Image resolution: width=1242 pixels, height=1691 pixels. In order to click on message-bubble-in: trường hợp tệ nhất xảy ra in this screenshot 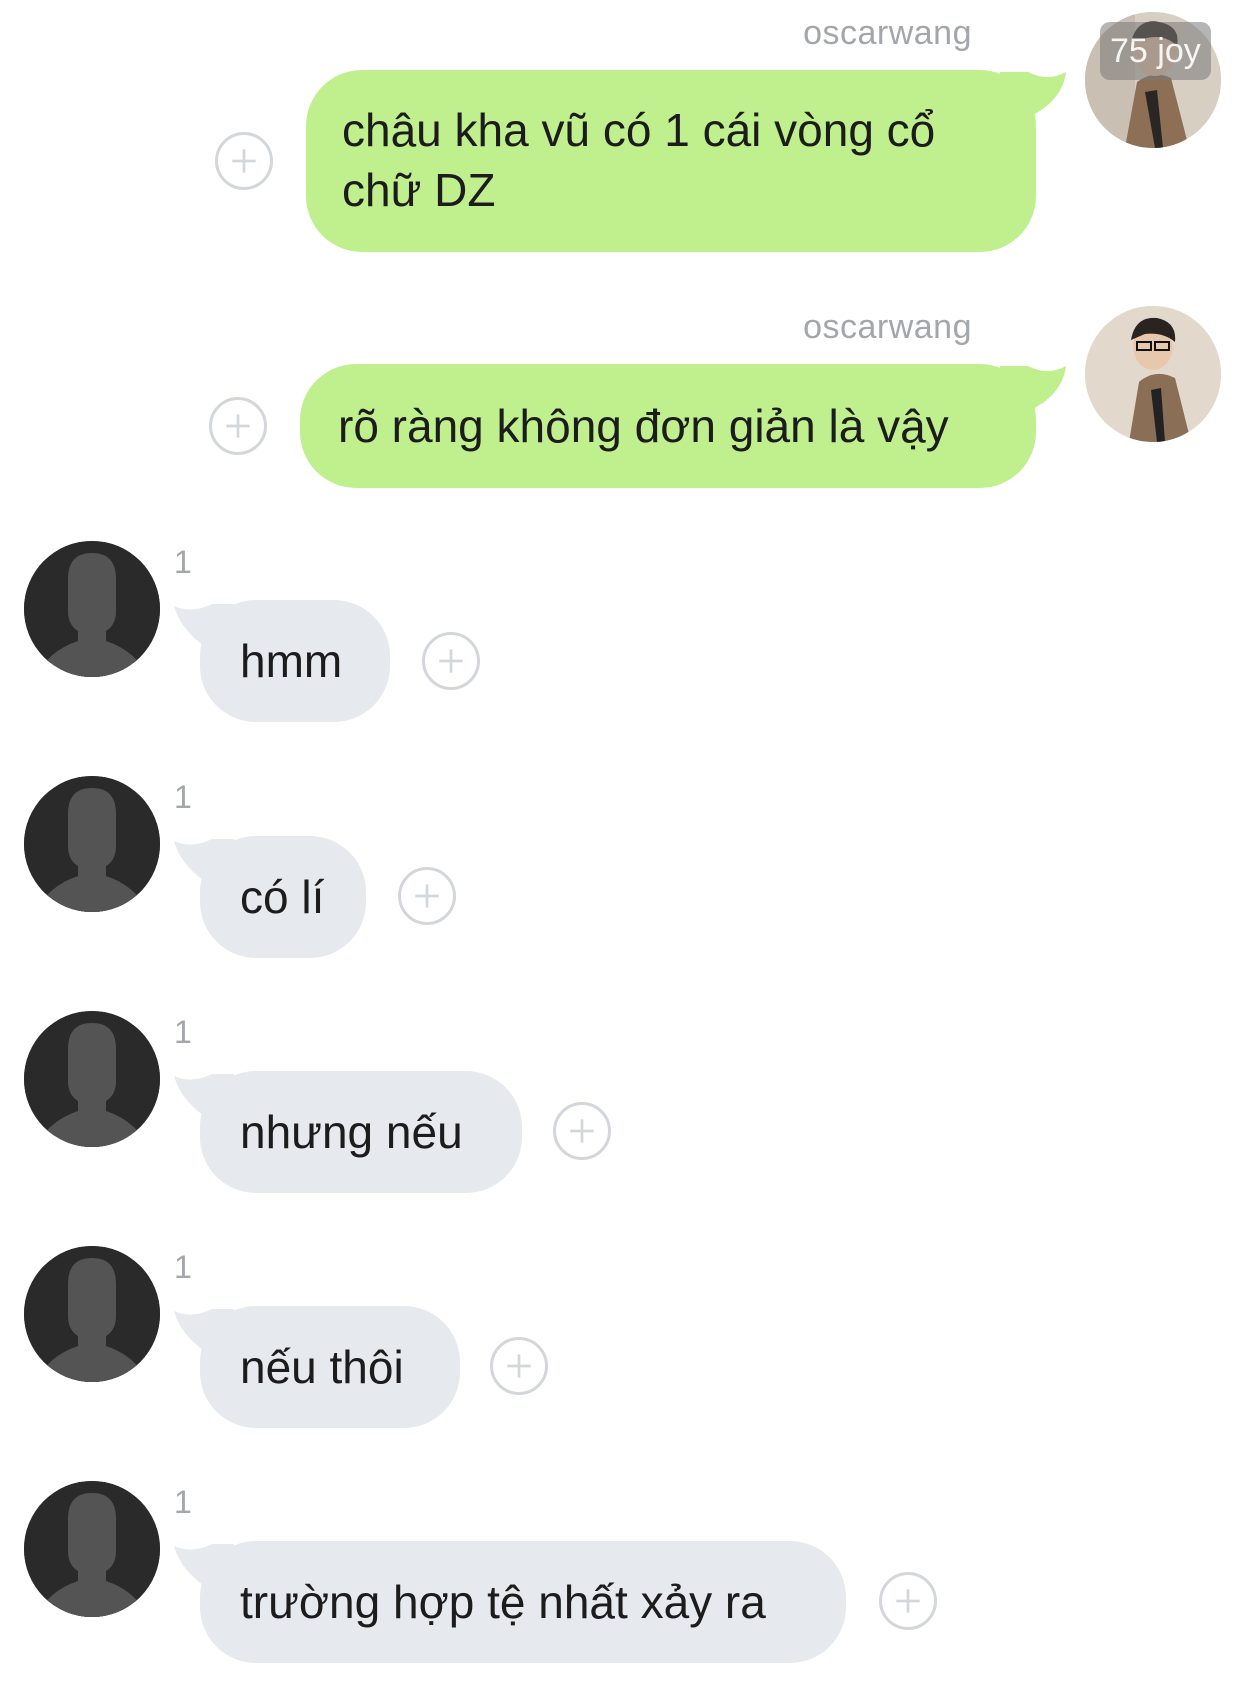, I will do `click(523, 1602)`.